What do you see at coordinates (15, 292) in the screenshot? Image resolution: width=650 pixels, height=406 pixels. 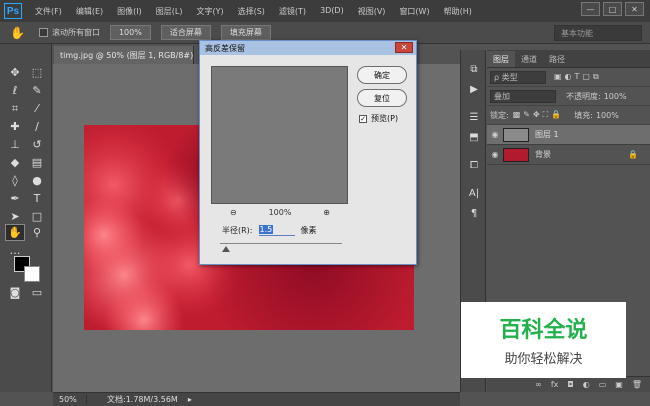 I see `quick-mask-icon: ◙` at bounding box center [15, 292].